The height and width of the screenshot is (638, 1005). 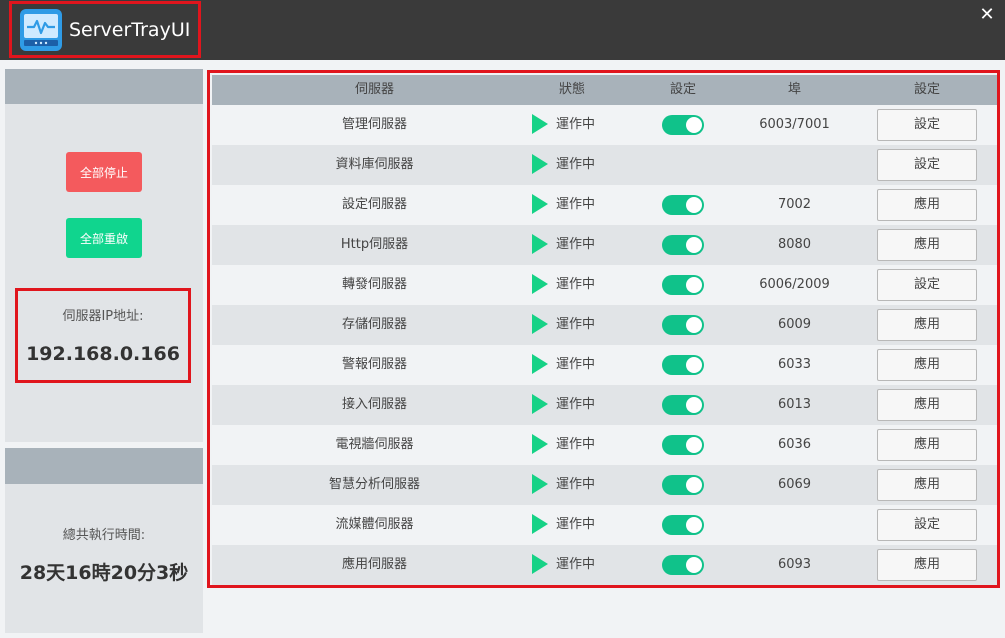 I want to click on stop-all-button: 全部停止, so click(x=104, y=172).